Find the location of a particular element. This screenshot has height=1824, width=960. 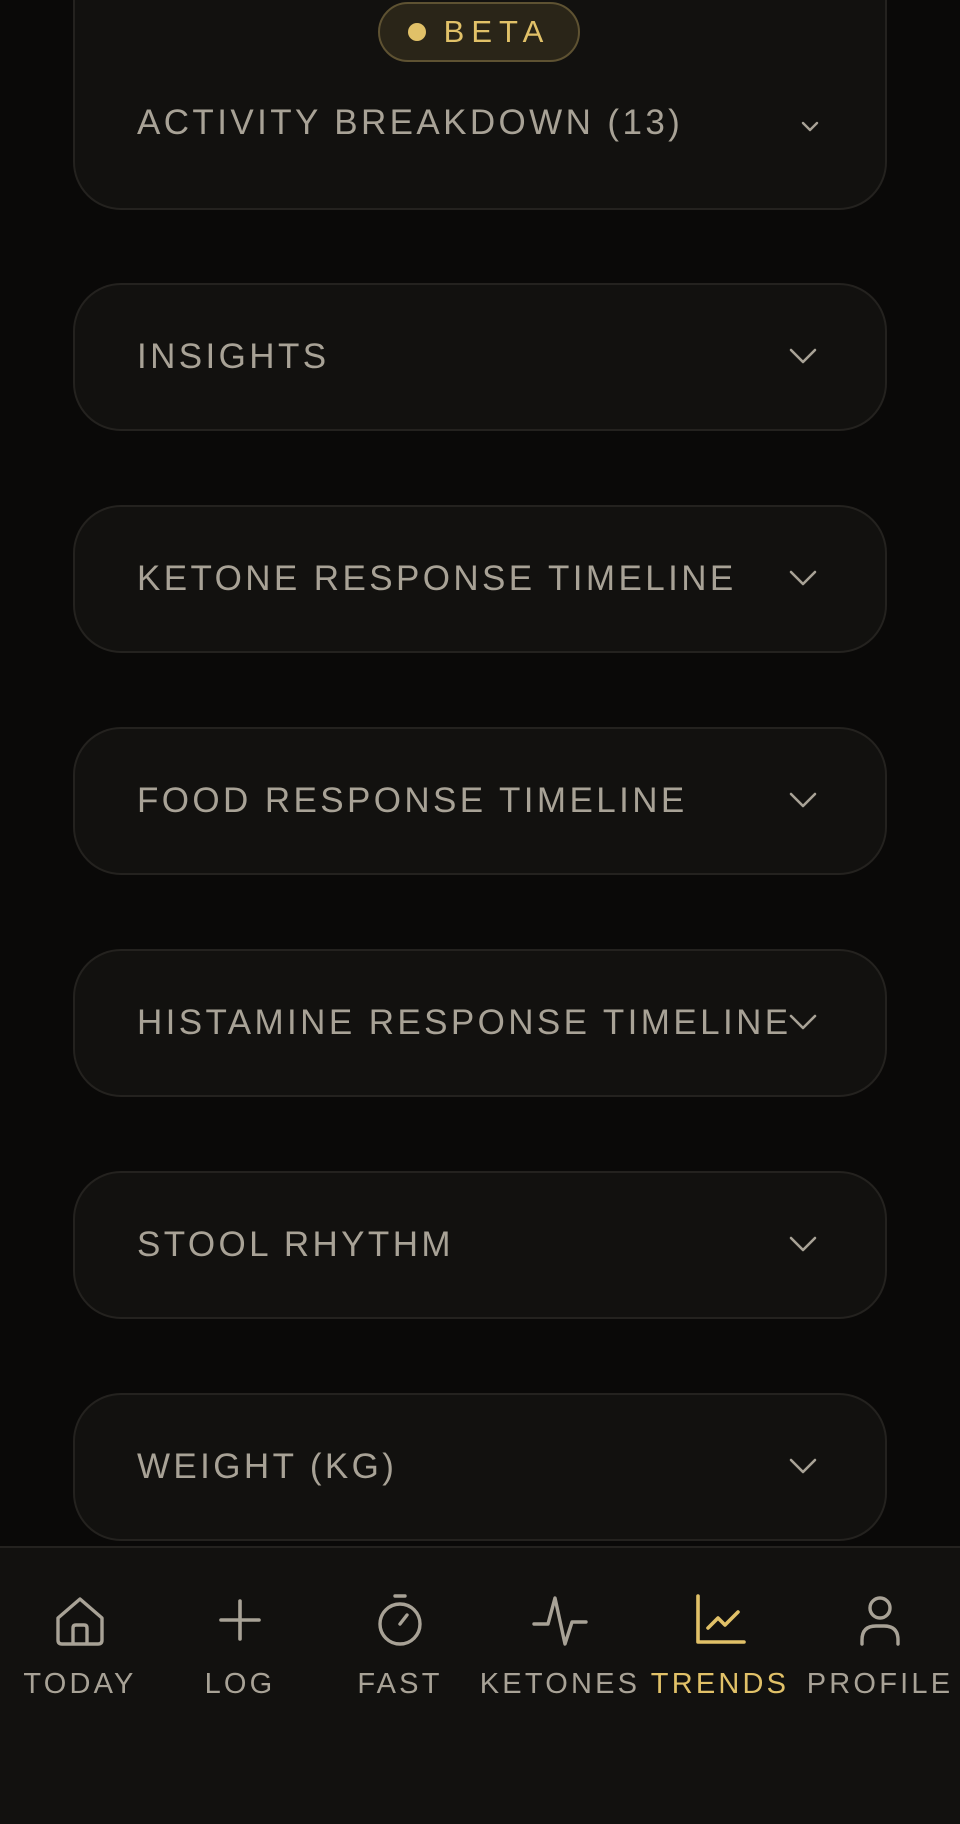

home-icon is located at coordinates (80, 1620).